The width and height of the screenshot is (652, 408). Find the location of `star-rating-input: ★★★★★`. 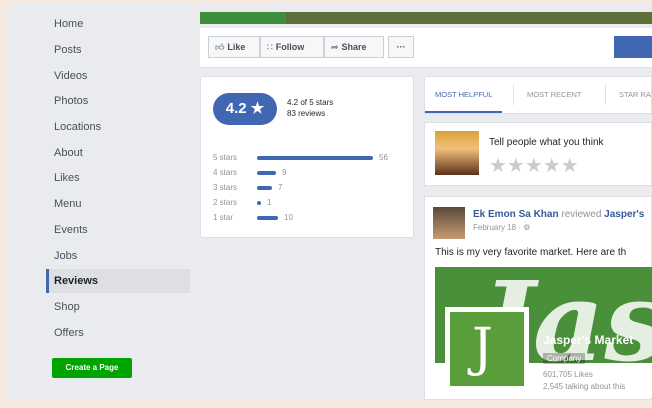

star-rating-input: ★★★★★ is located at coordinates (534, 165).